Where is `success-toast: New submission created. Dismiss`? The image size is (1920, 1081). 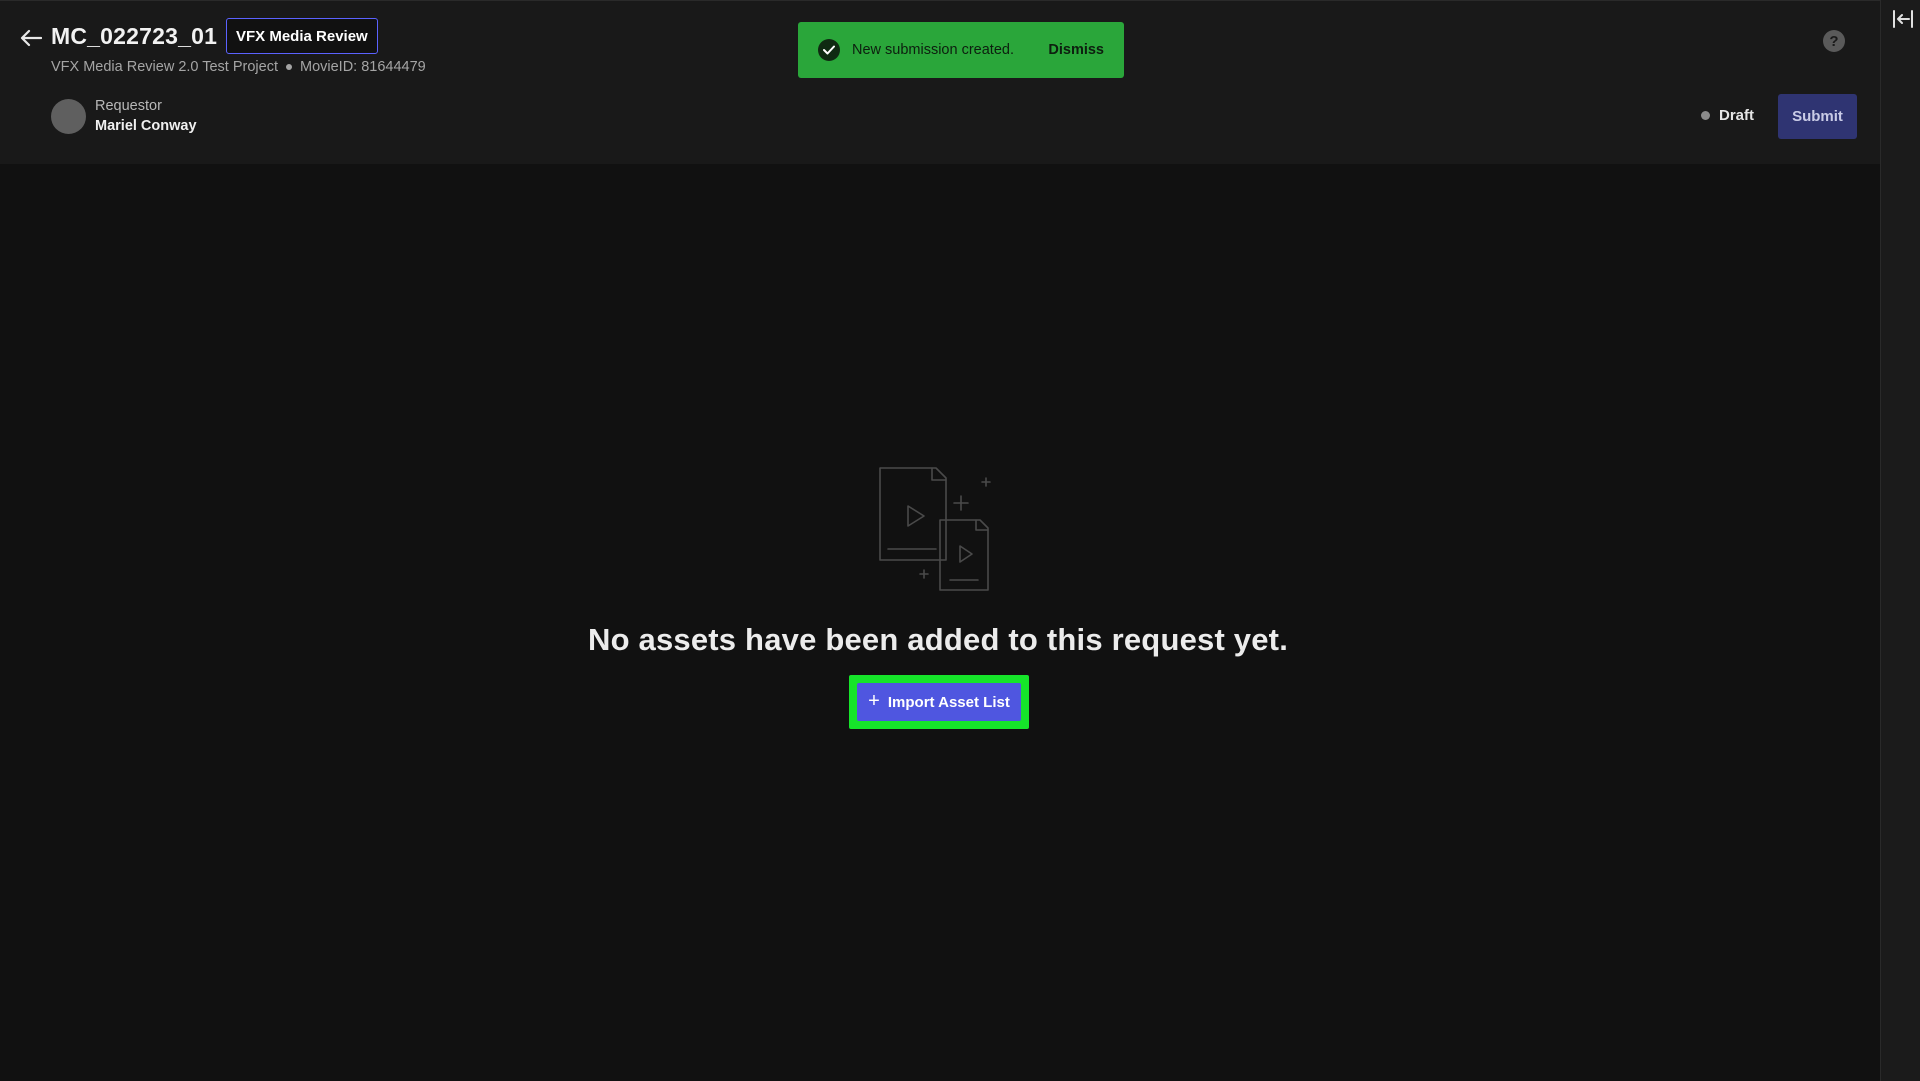
success-toast: New submission created. Dismiss is located at coordinates (961, 50).